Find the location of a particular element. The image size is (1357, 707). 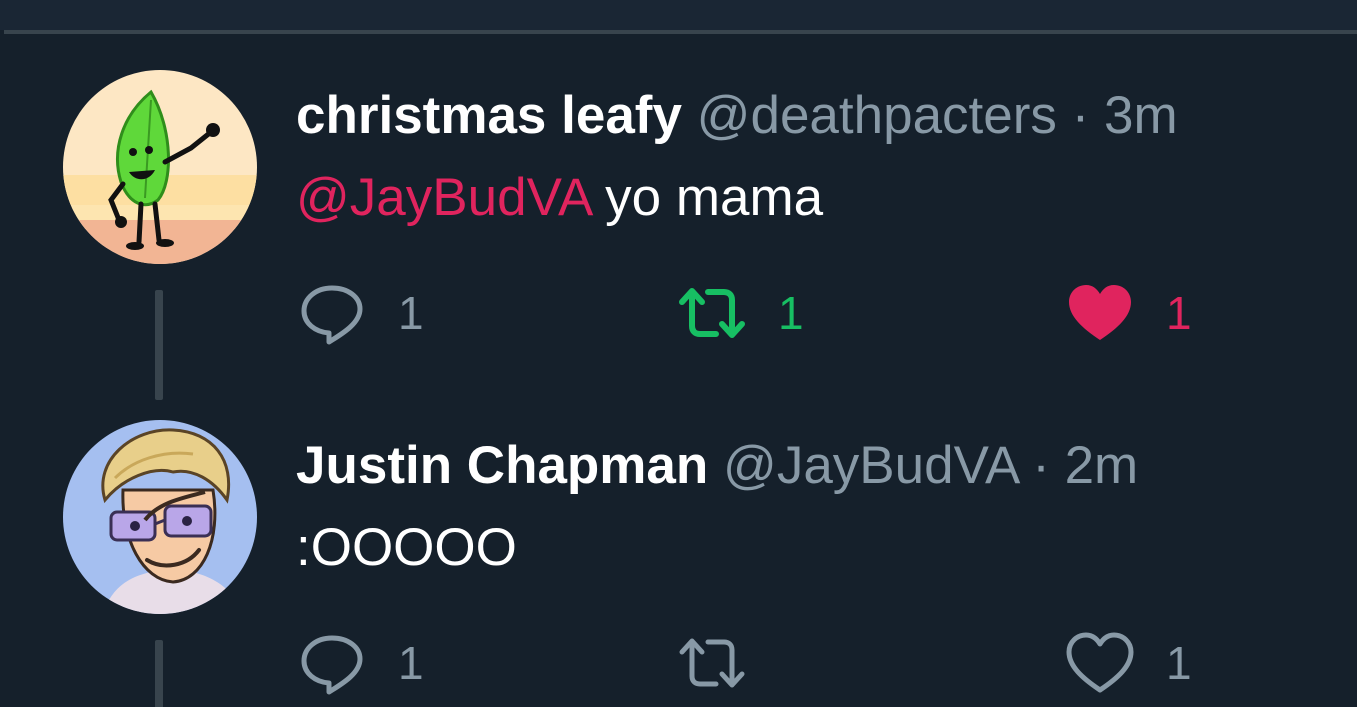

divider is located at coordinates (680, 32).